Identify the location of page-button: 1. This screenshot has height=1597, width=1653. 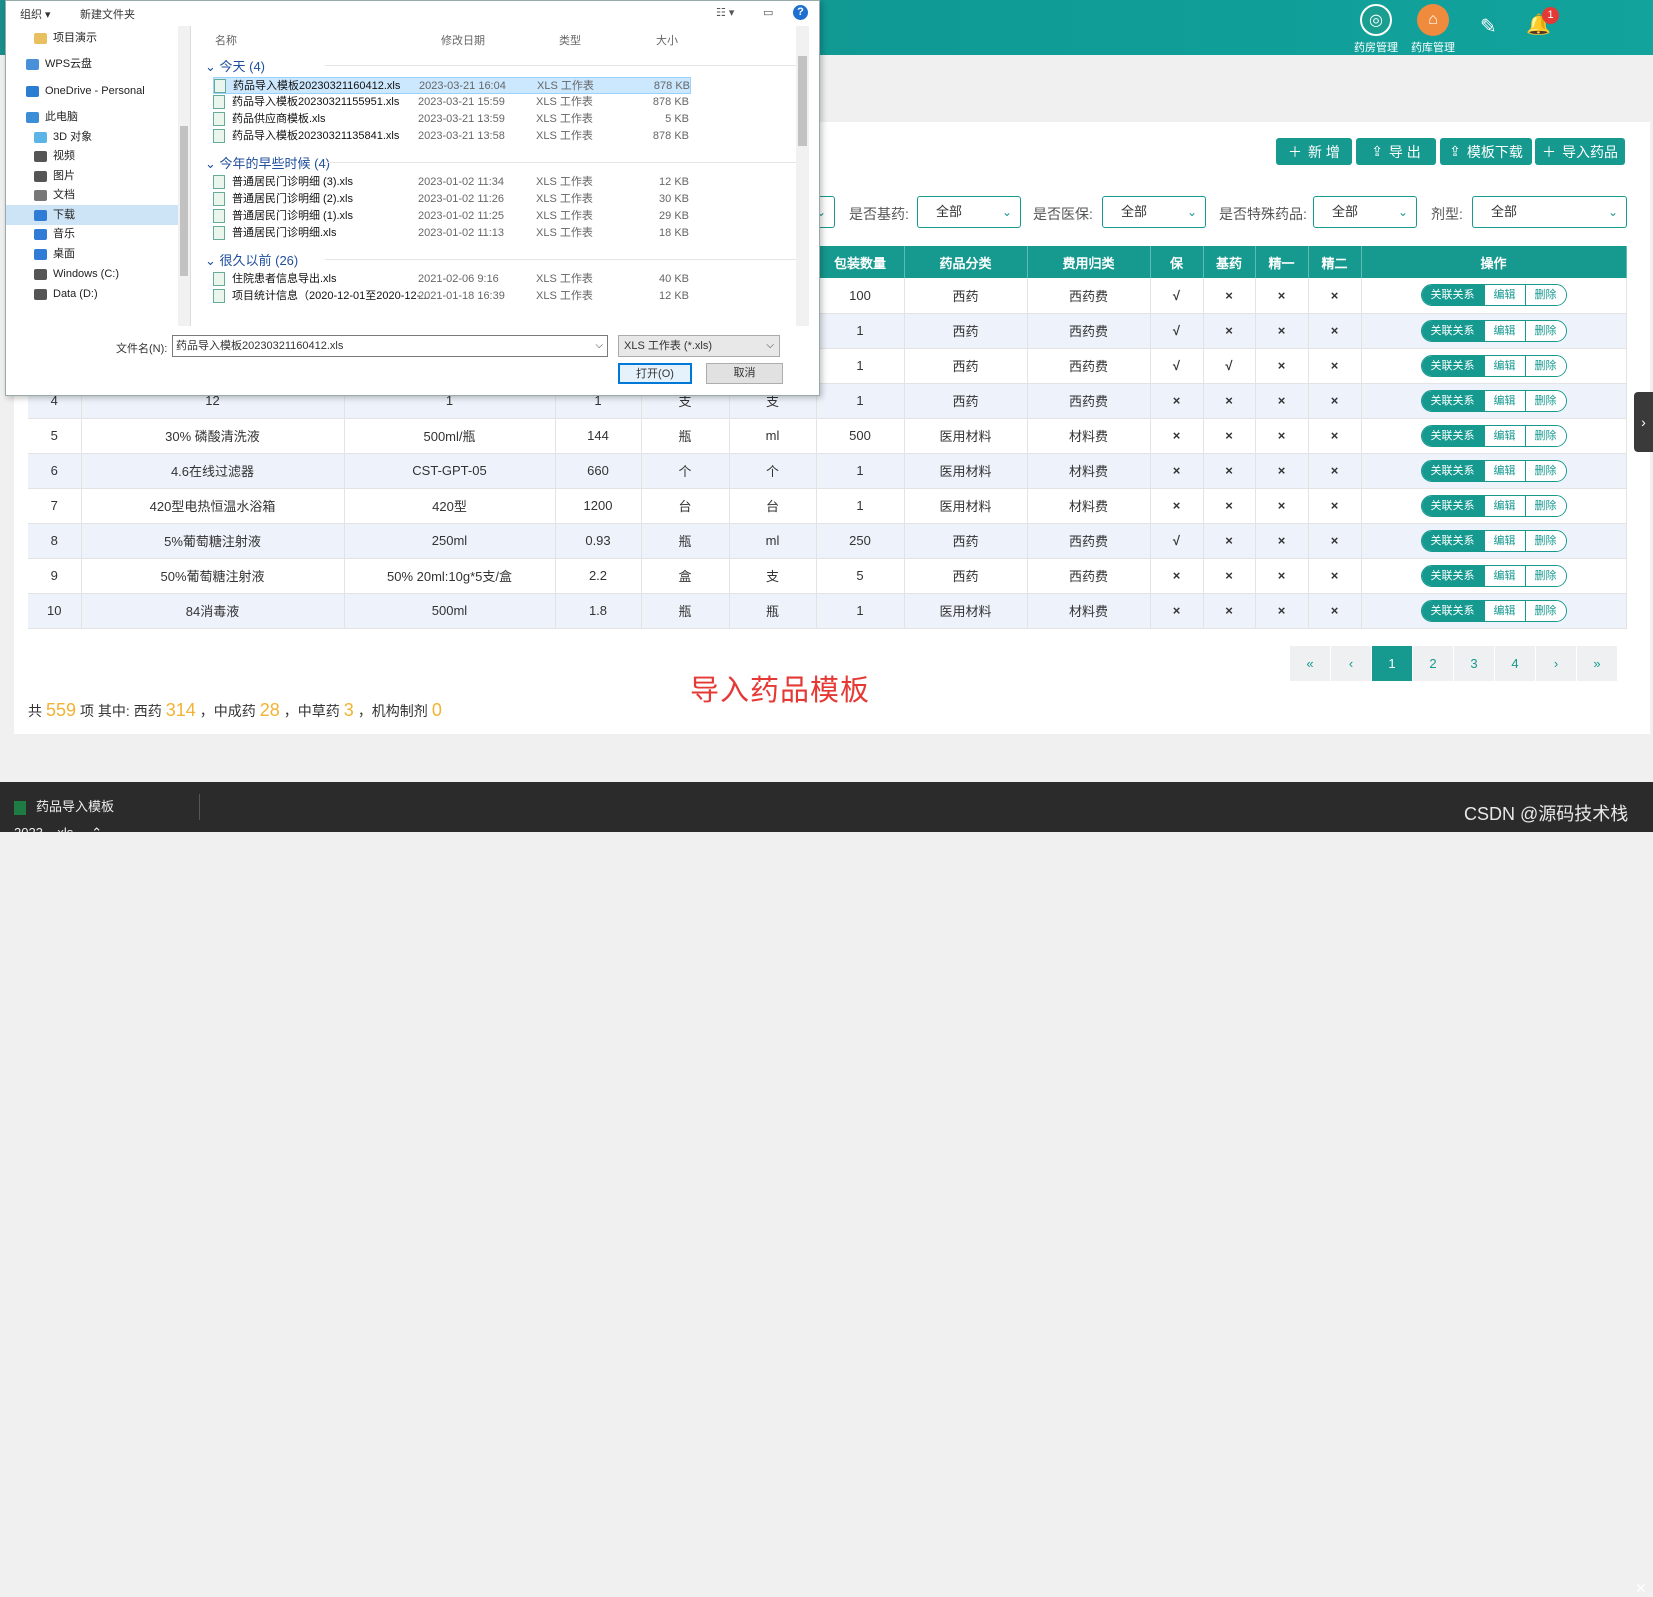
(1392, 663).